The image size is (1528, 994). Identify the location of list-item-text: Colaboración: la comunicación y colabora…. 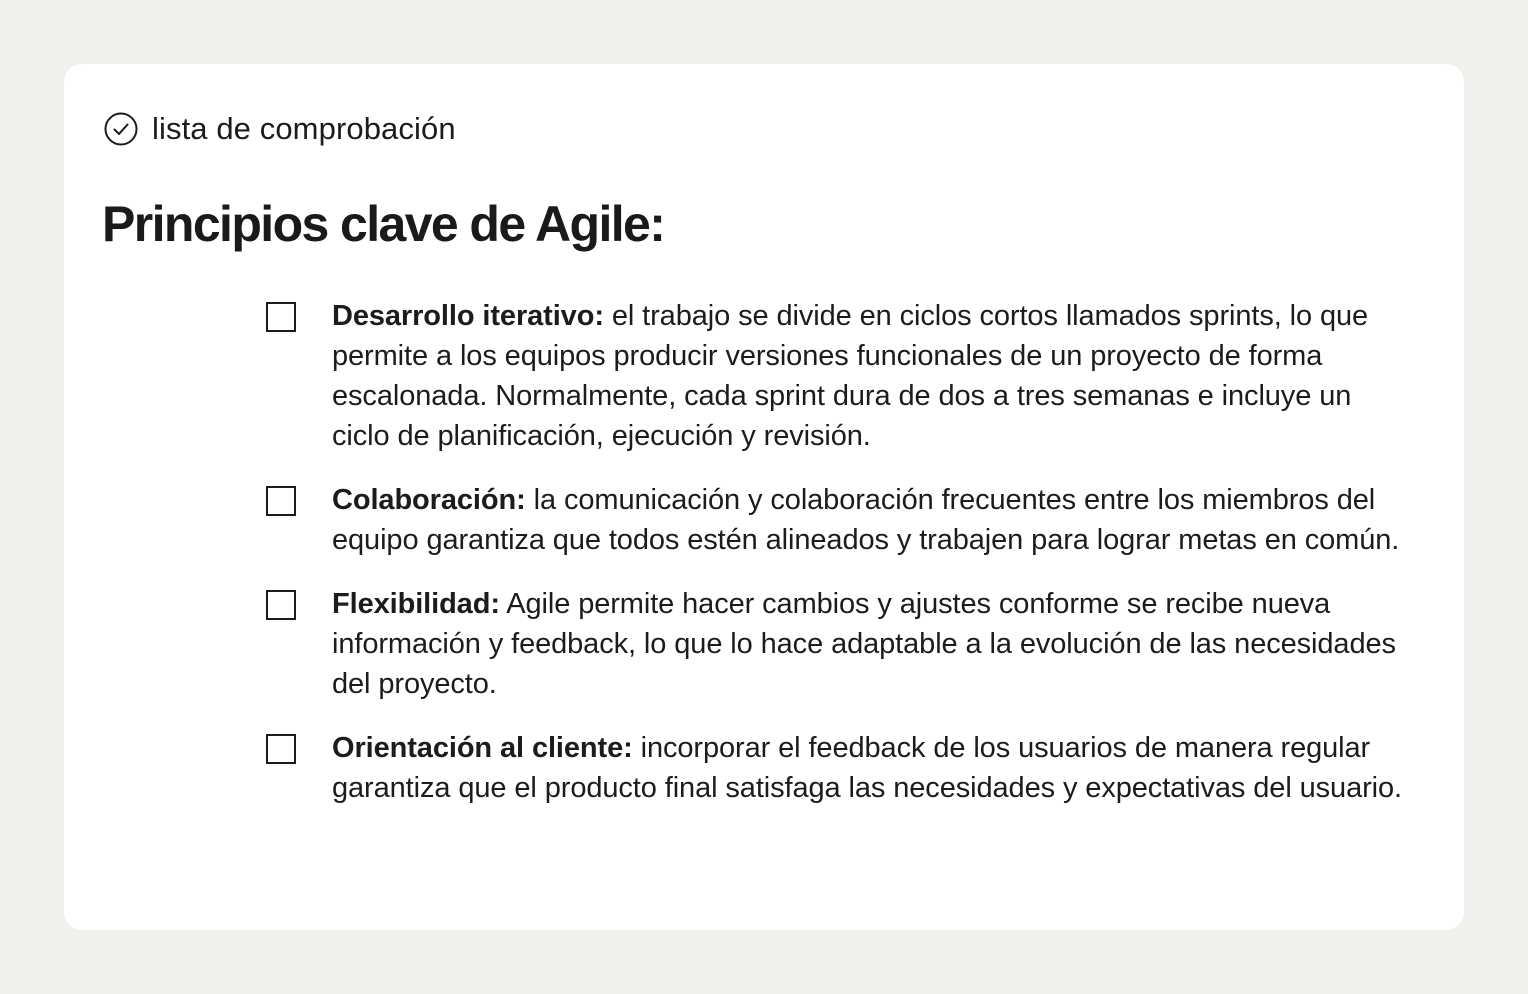
(874, 520).